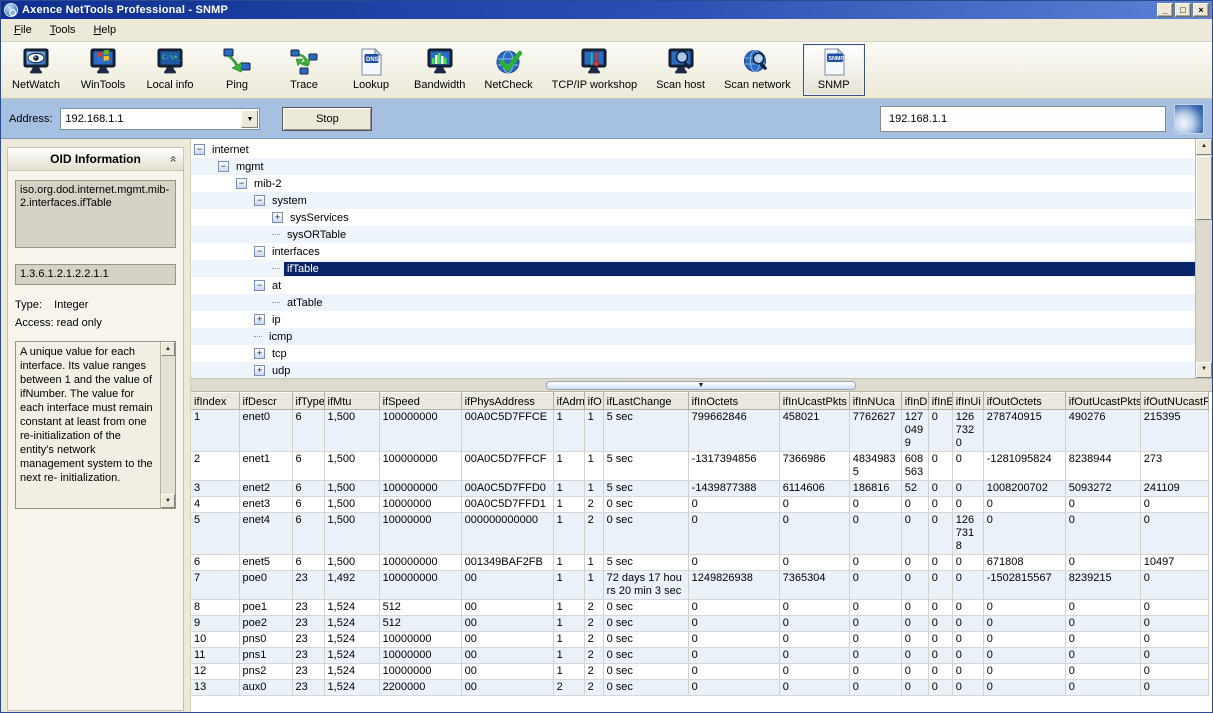  What do you see at coordinates (36, 70) in the screenshot?
I see `toolbar-button-netwatch: NetWatch` at bounding box center [36, 70].